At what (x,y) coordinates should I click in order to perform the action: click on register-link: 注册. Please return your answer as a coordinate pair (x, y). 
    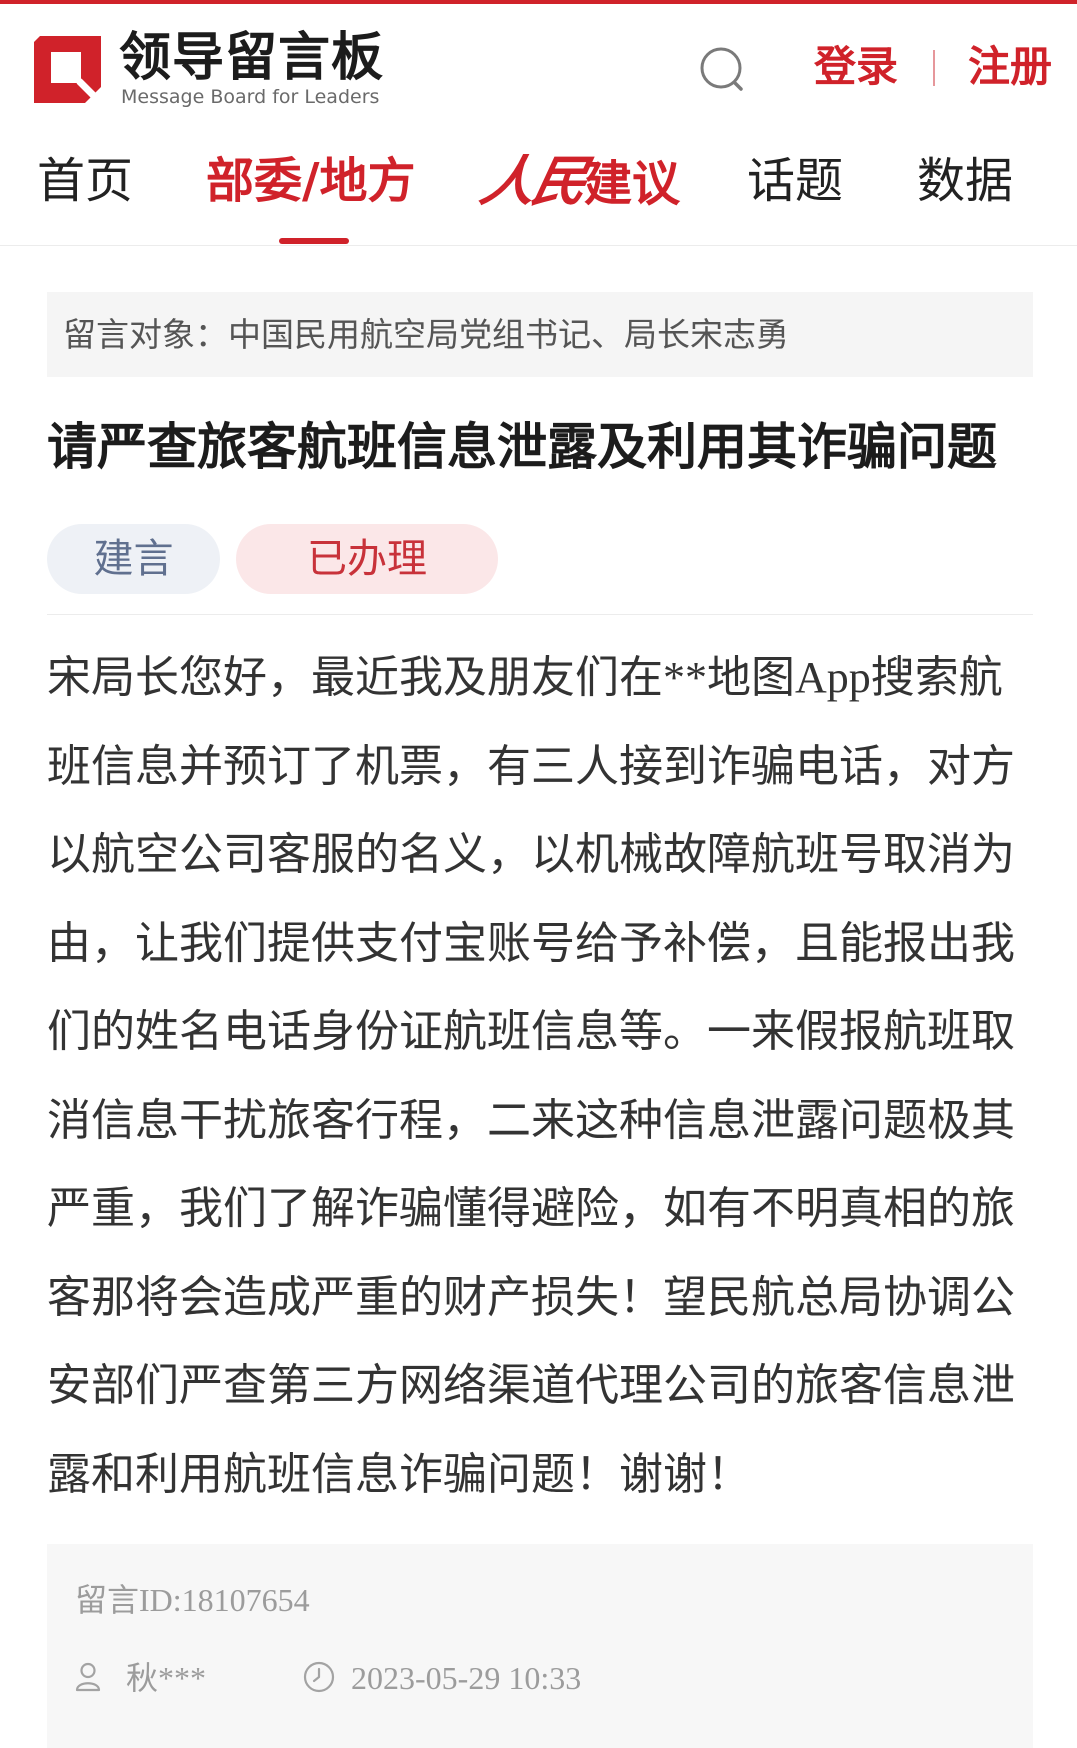
    Looking at the image, I should click on (1010, 67).